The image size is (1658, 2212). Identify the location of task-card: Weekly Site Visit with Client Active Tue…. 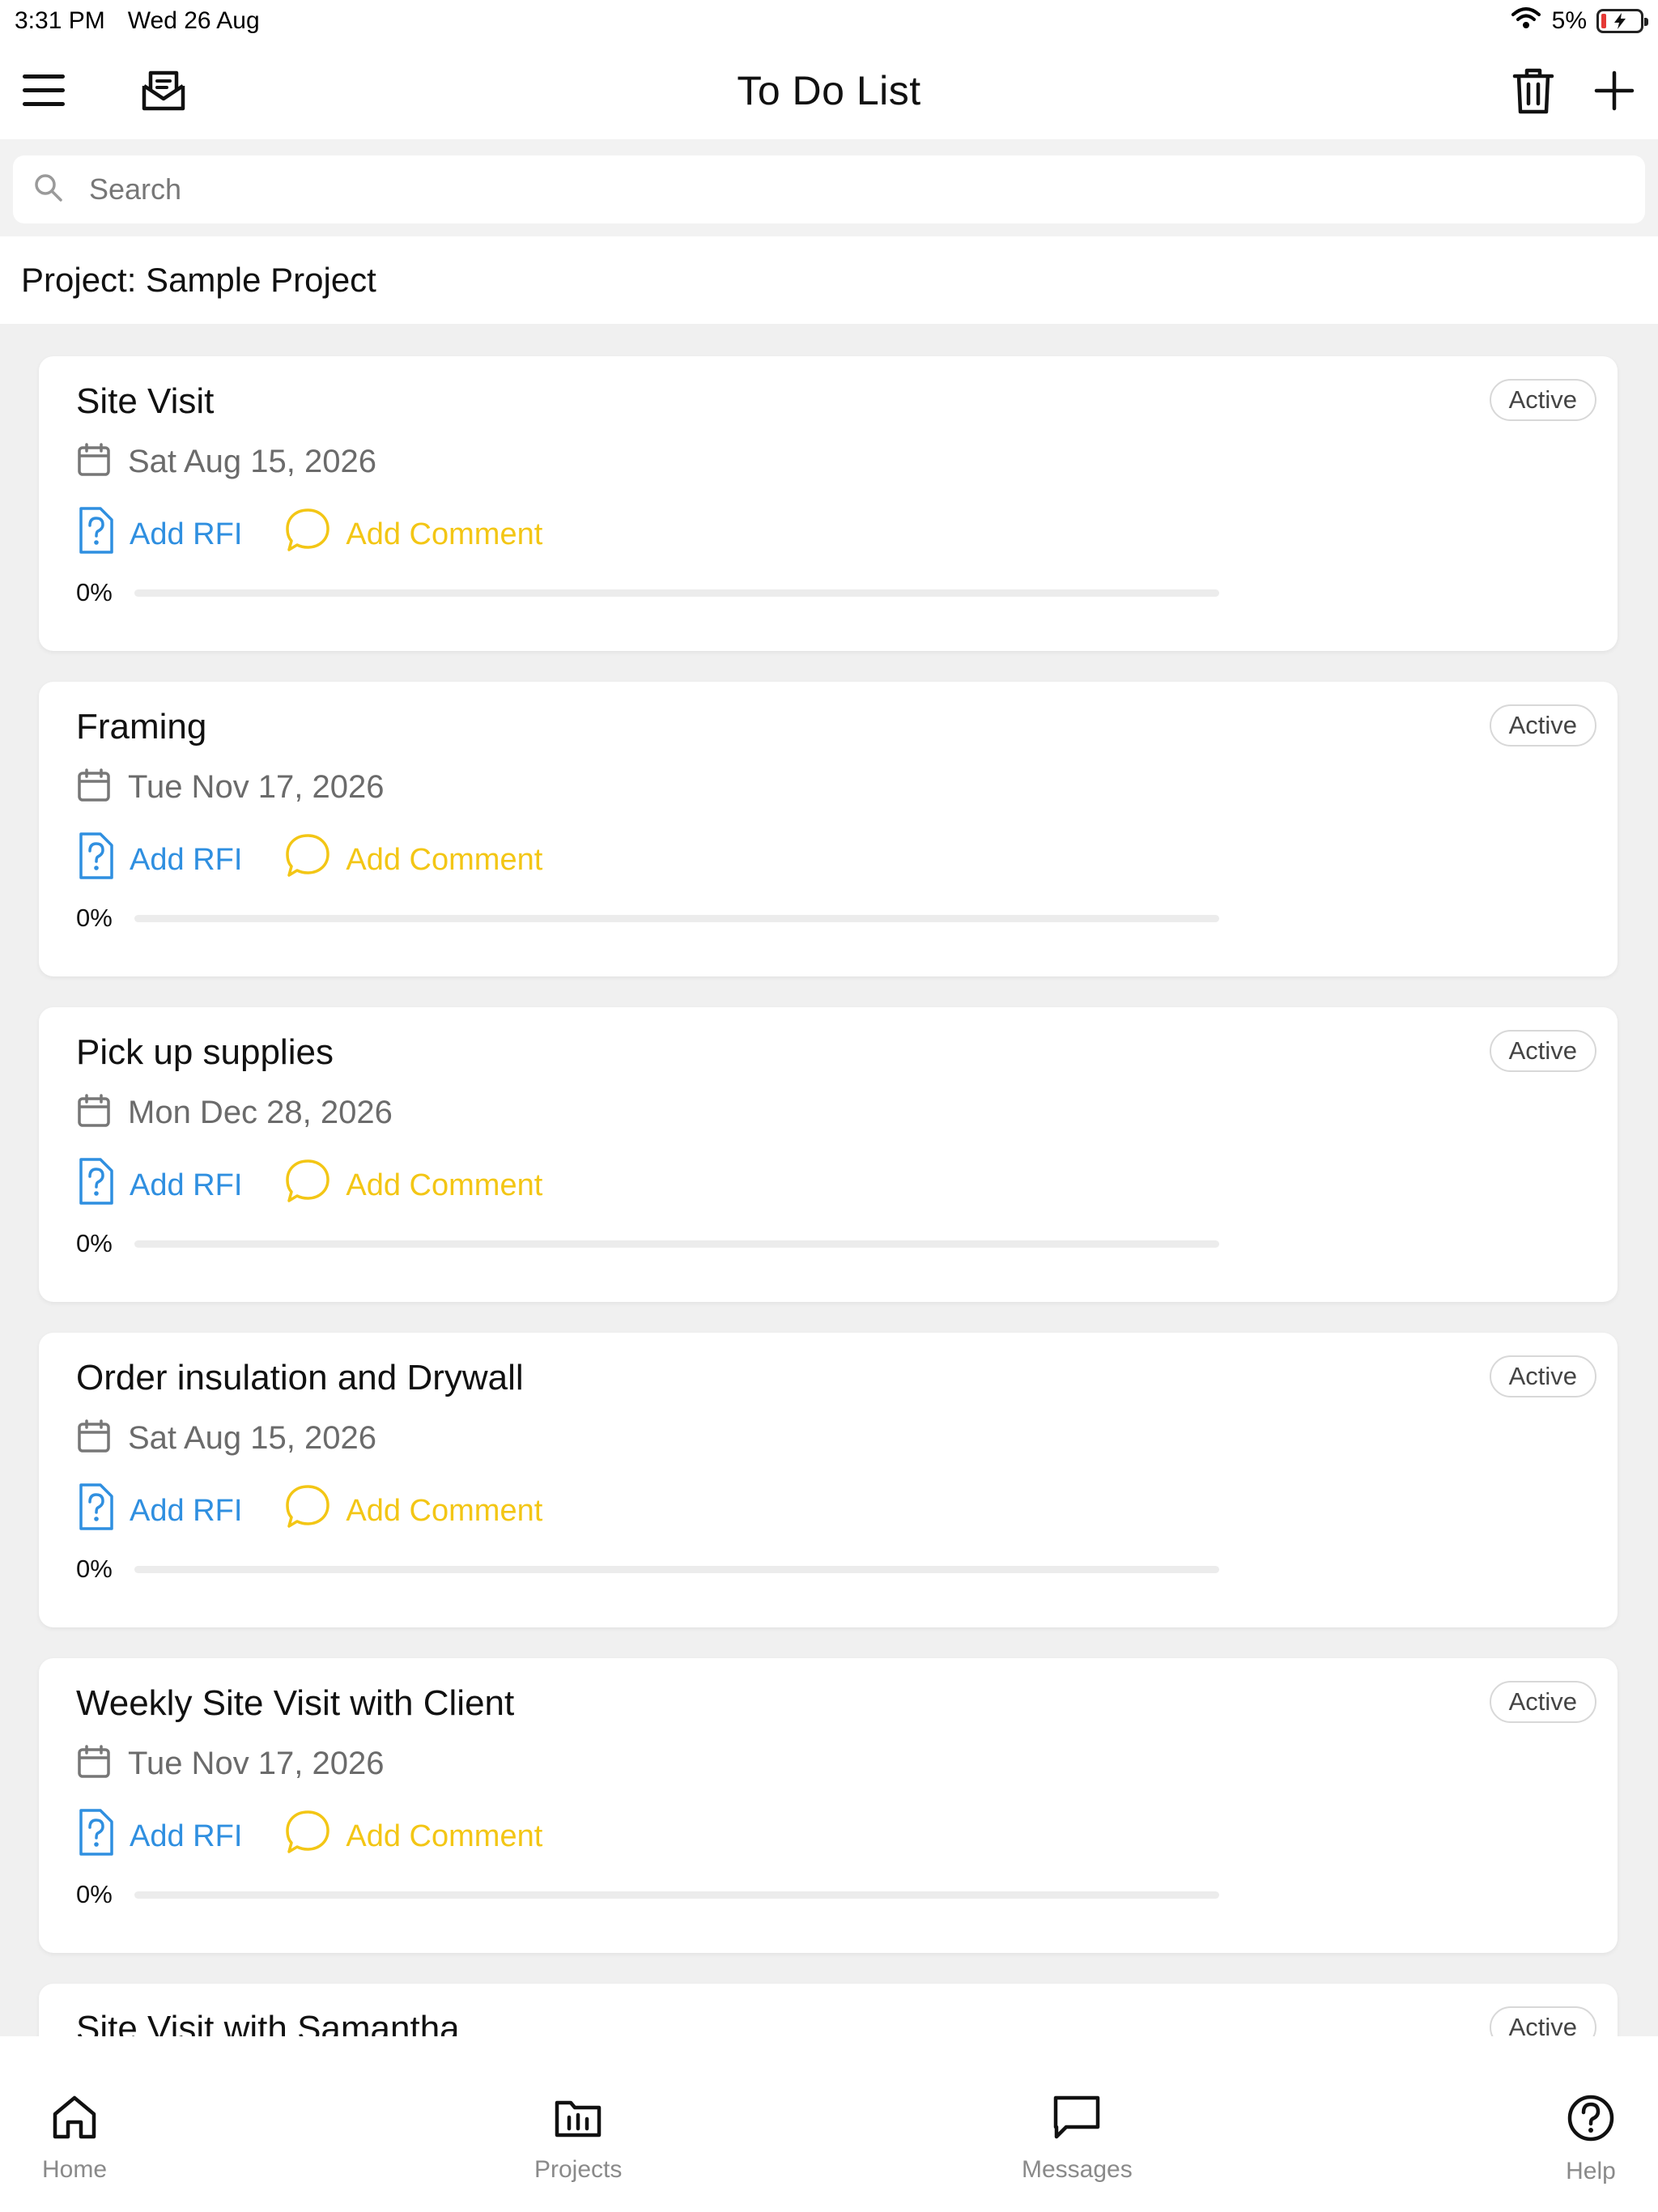
(828, 1806).